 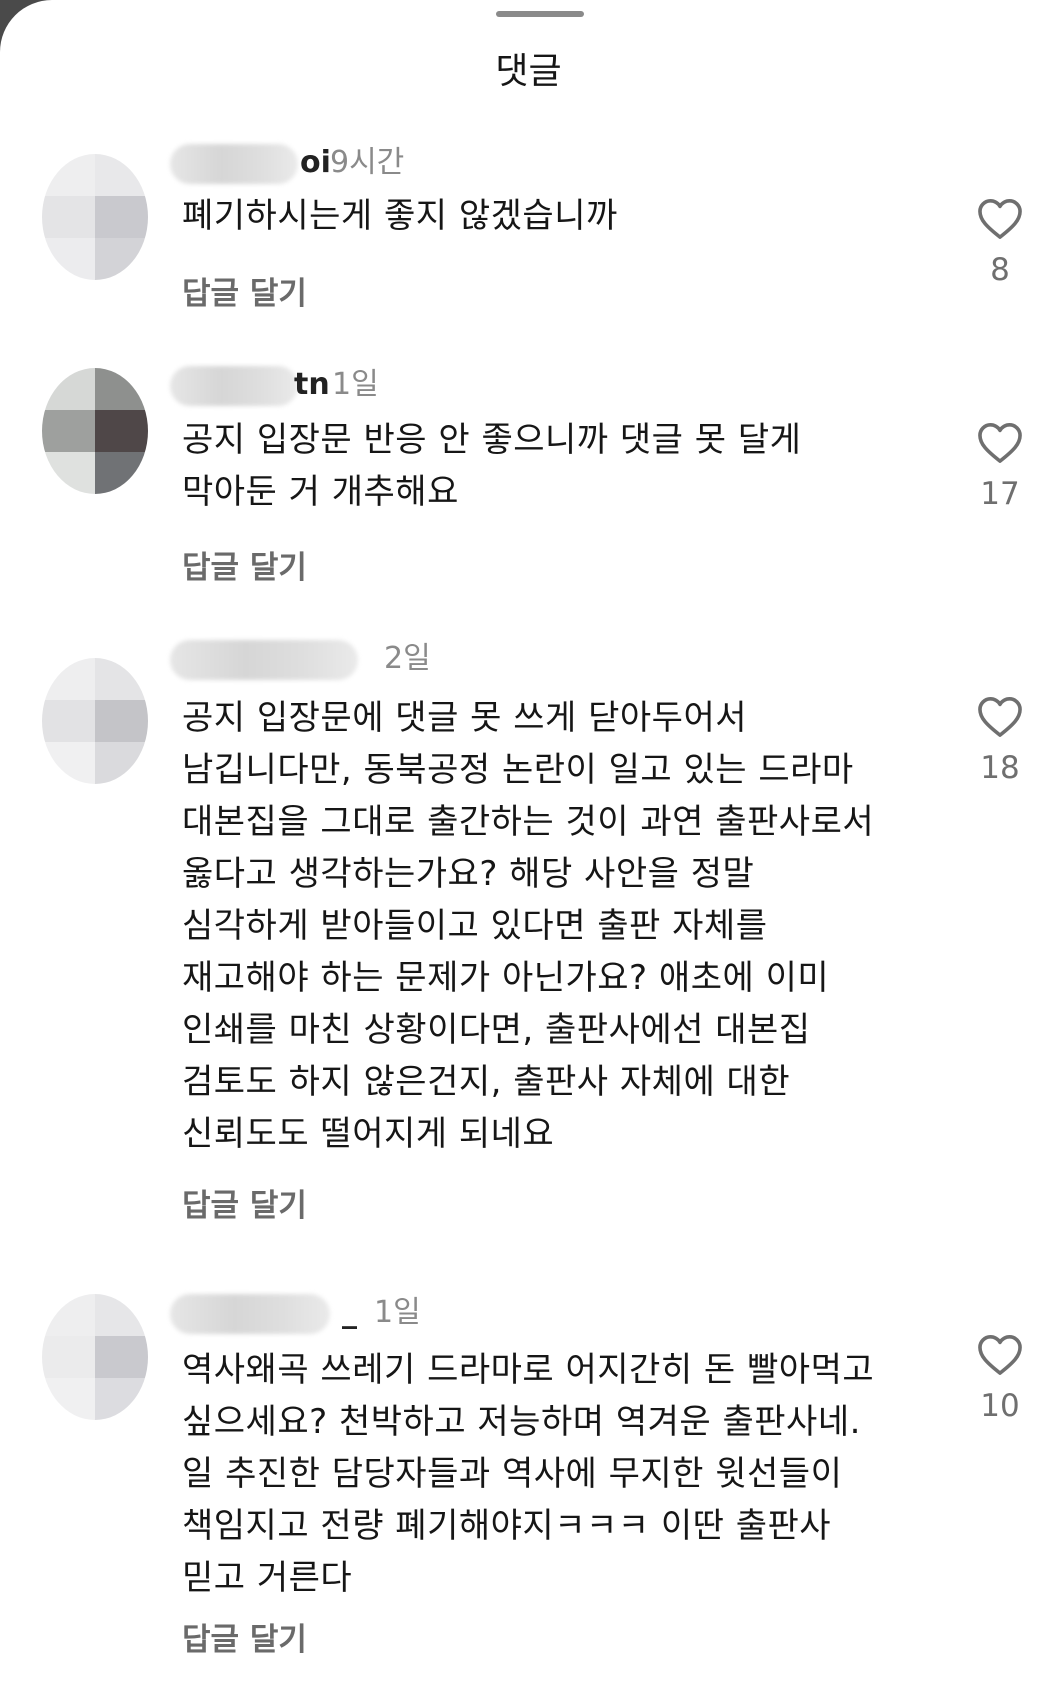 I want to click on username: oi, so click(x=315, y=163).